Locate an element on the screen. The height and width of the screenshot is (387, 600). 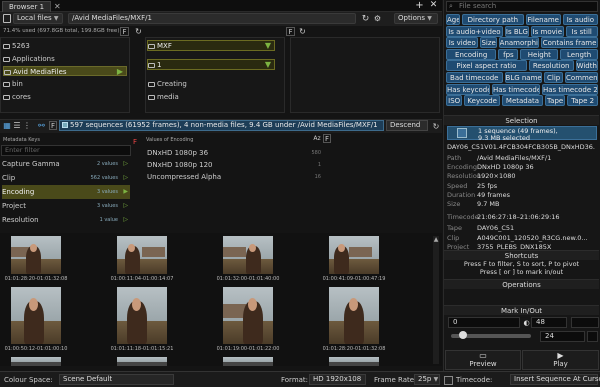
filter-button: Encoding is located at coordinates (471, 54).